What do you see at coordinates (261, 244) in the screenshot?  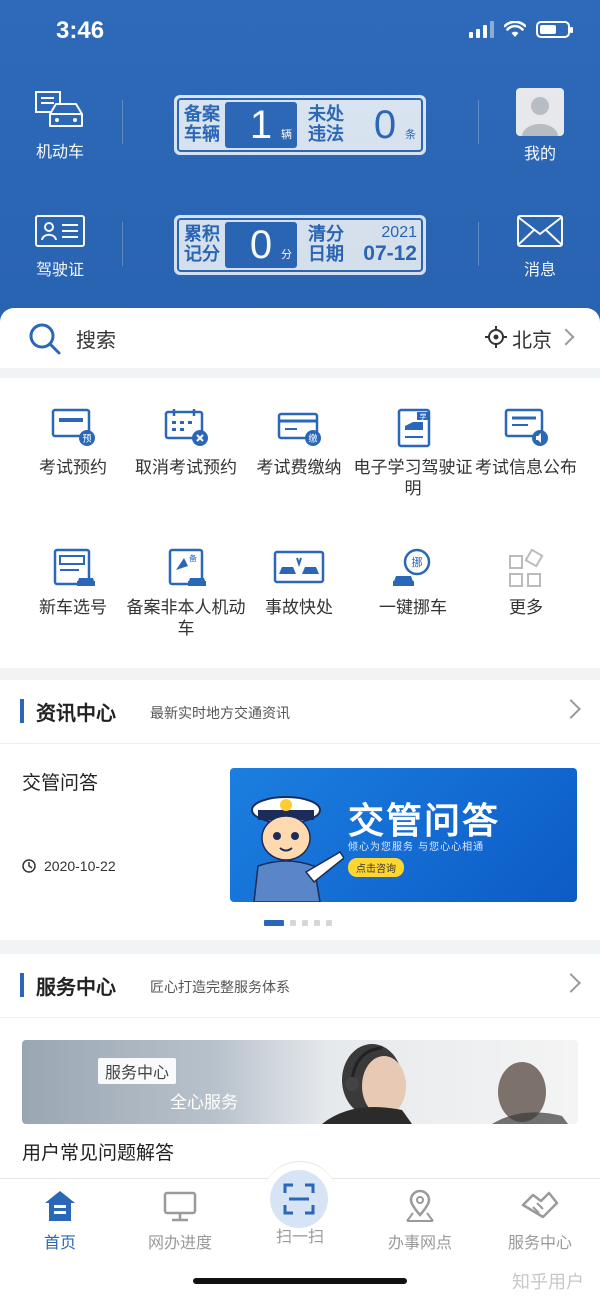 I see `points-value: 0` at bounding box center [261, 244].